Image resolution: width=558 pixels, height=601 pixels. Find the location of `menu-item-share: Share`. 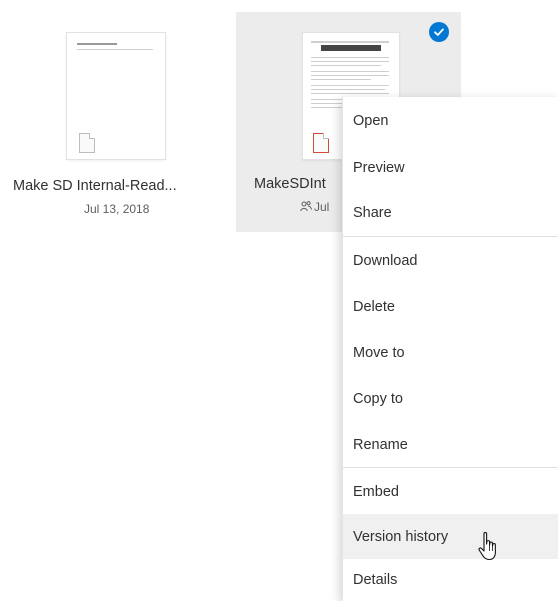

menu-item-share: Share is located at coordinates (450, 213).